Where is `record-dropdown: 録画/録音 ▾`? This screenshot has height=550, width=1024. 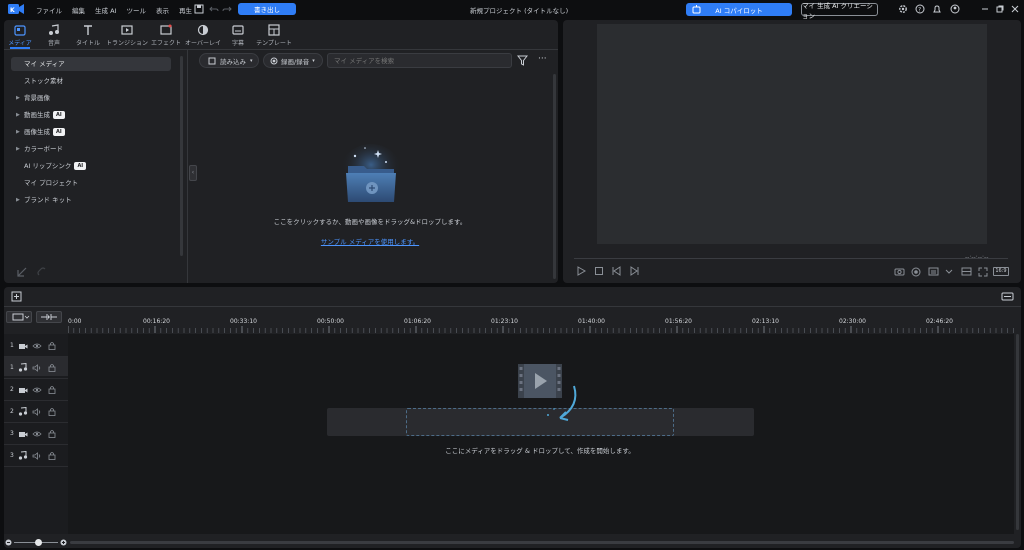 record-dropdown: 録画/録音 ▾ is located at coordinates (293, 60).